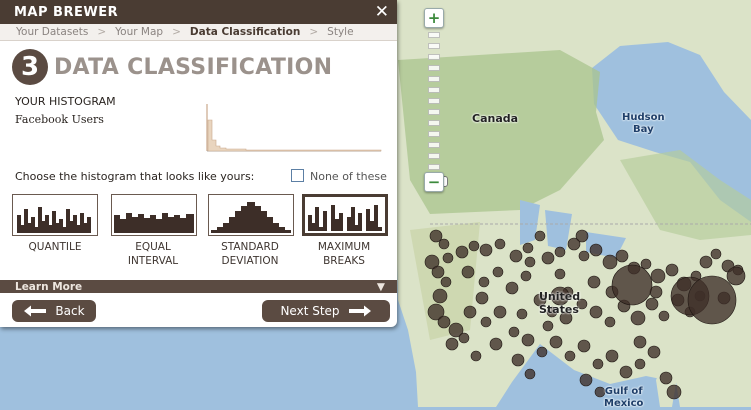  I want to click on map-label-united-states: United States, so click(559, 303).